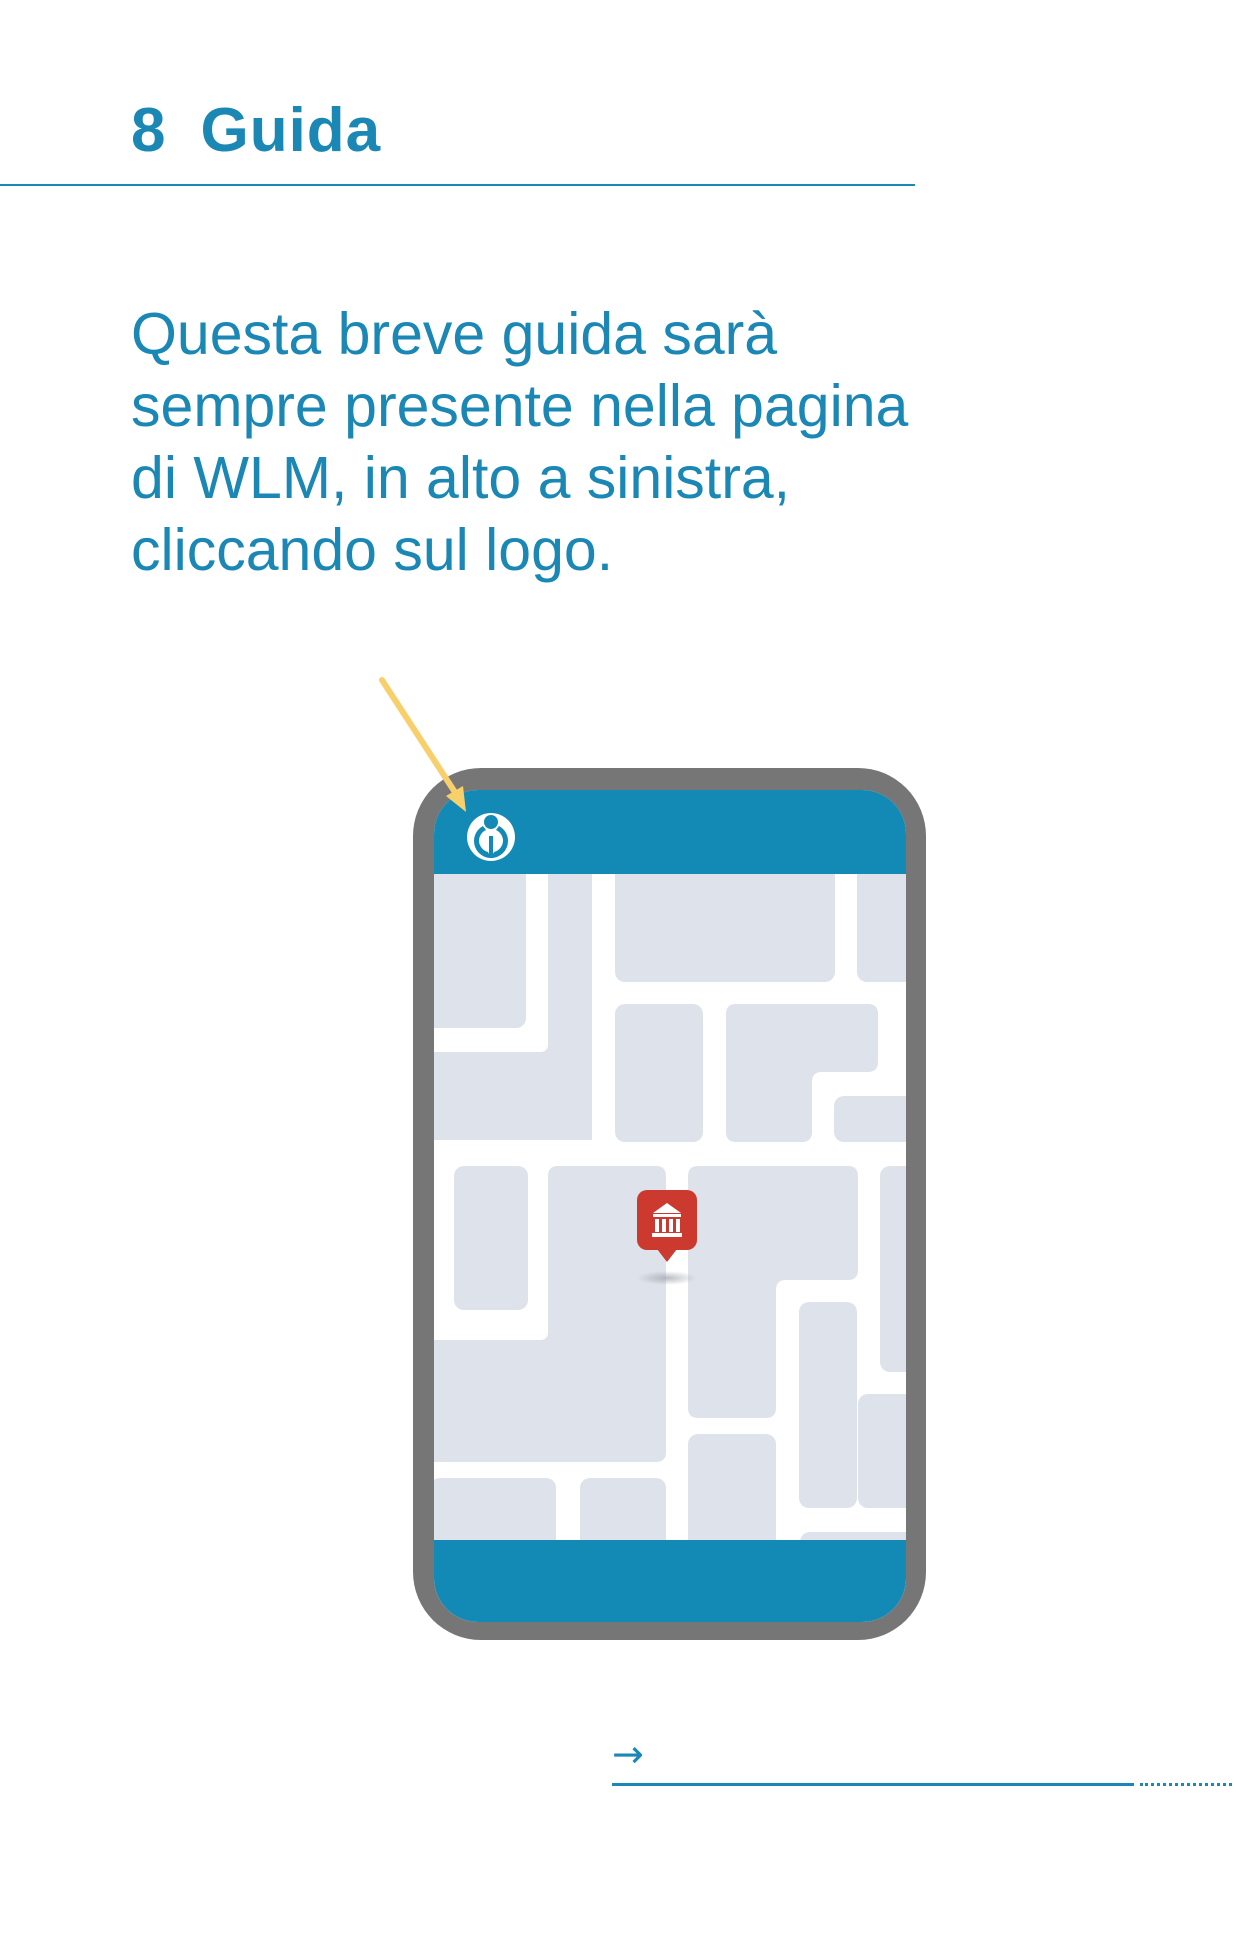  Describe the element at coordinates (422, 744) in the screenshot. I see `pointer-arrow-icon` at that location.